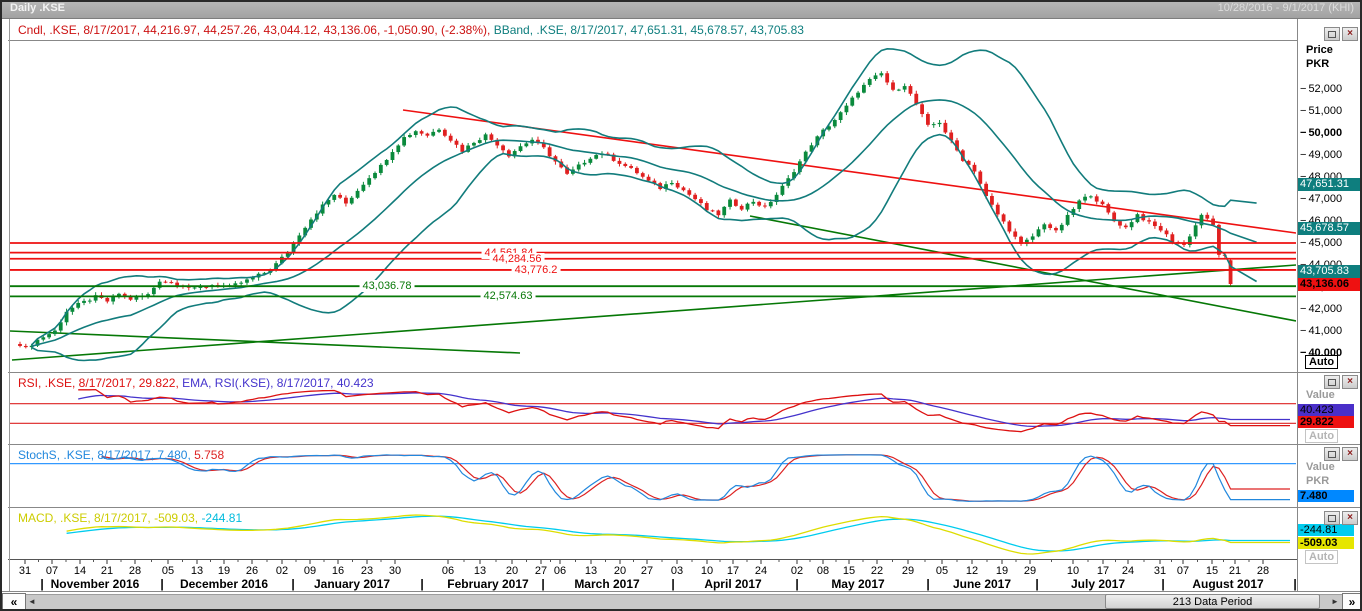  What do you see at coordinates (222, 518) in the screenshot?
I see `legend-segment: -244.81` at bounding box center [222, 518].